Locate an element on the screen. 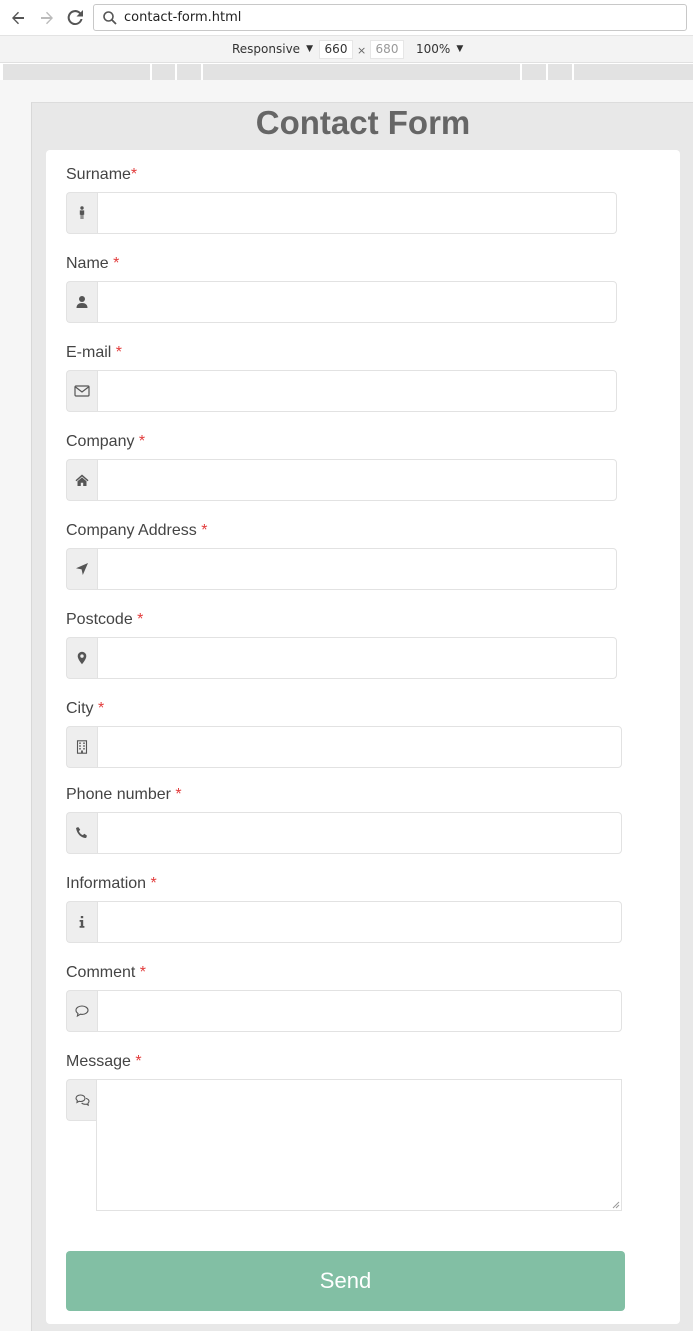  company-address-label-text: Company Address is located at coordinates (134, 530).